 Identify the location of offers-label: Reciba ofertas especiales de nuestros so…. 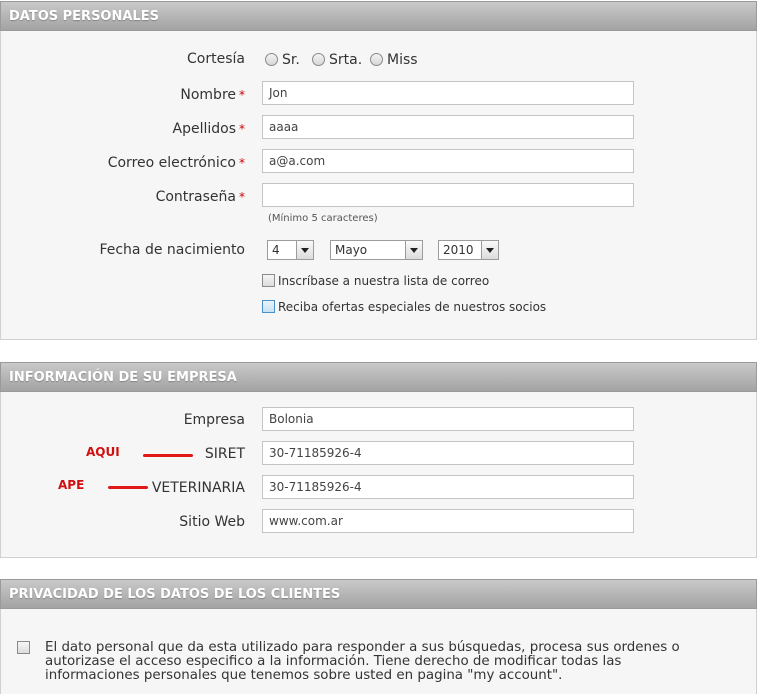
(412, 307).